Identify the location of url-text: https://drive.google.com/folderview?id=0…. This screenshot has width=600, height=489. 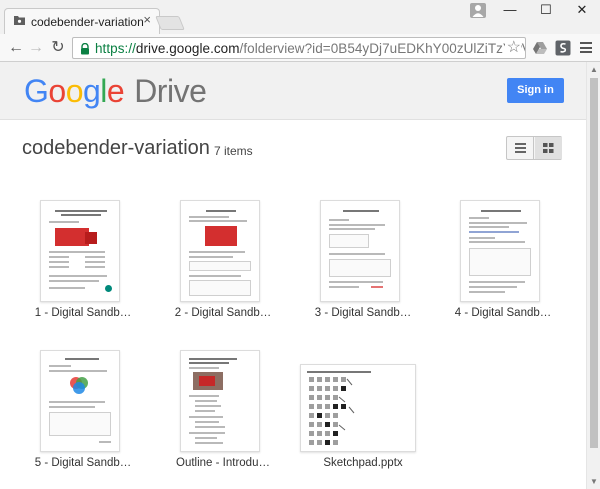
(310, 48).